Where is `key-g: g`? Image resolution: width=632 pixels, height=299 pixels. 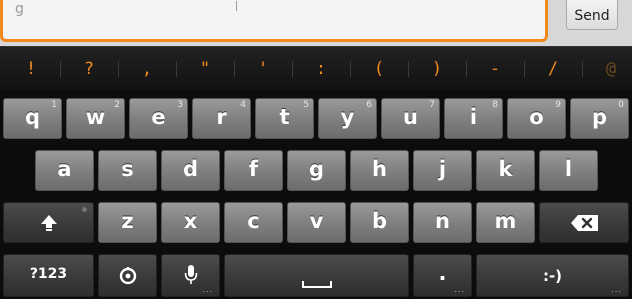
key-g: g is located at coordinates (316, 170).